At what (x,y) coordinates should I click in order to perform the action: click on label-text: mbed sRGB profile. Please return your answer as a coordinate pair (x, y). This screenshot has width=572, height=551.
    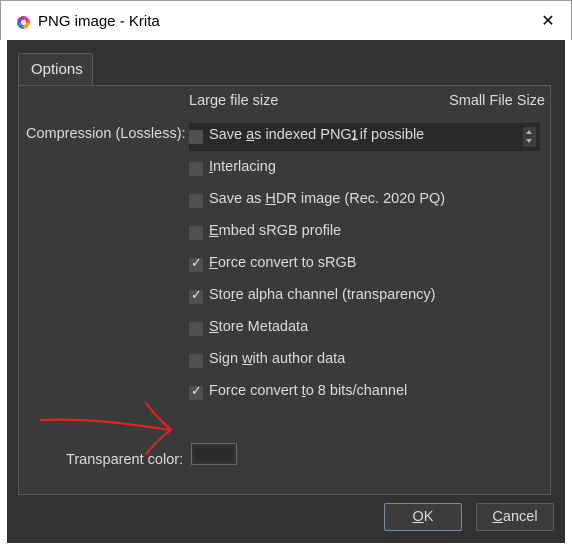
    Looking at the image, I should click on (280, 231).